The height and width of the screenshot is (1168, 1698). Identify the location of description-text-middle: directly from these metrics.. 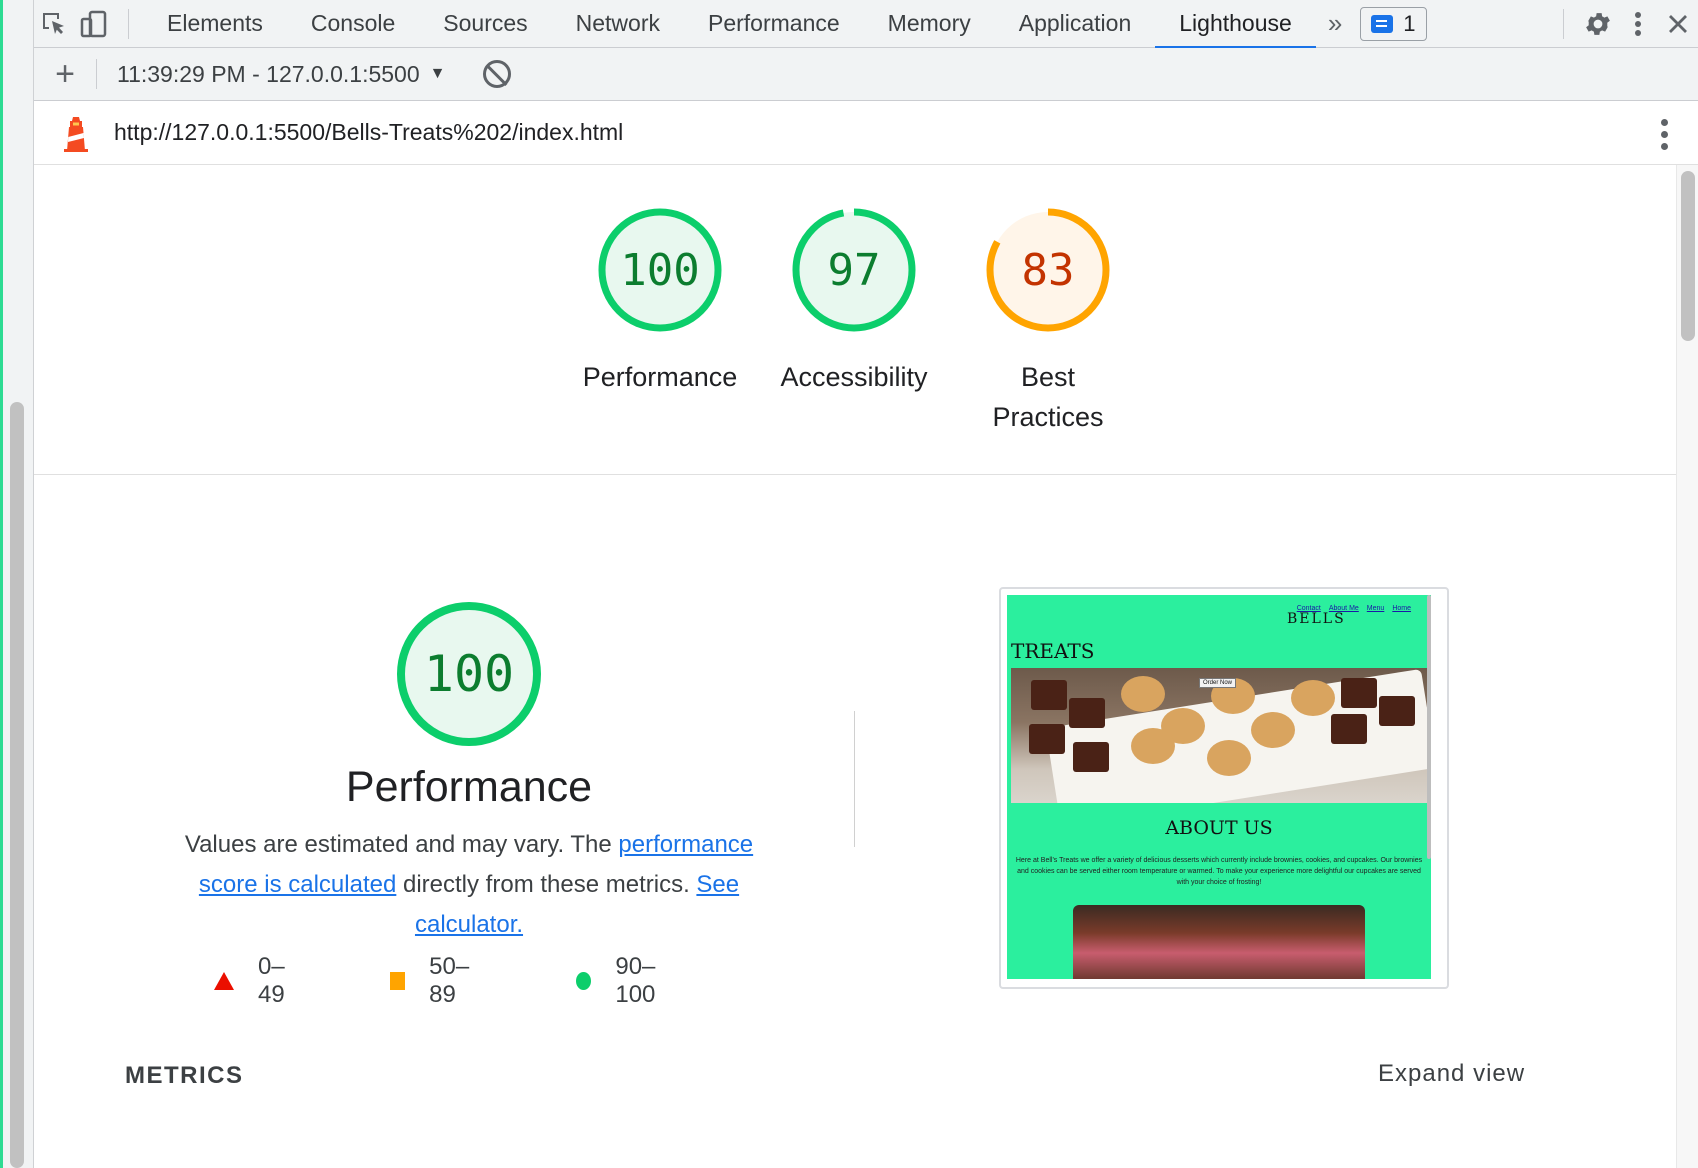
(546, 884).